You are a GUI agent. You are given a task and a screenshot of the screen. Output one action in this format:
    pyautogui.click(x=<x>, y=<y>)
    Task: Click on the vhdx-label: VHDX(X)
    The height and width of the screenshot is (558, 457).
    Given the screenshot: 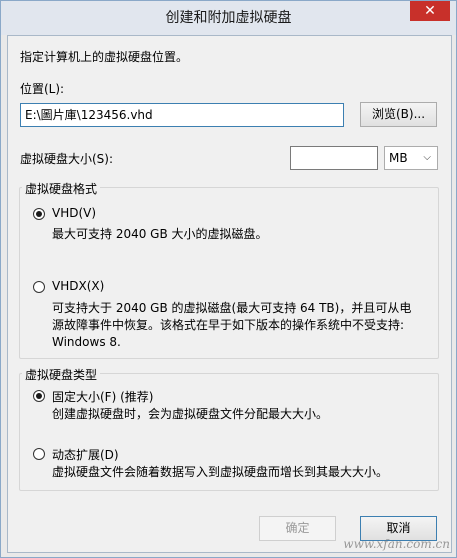 What is the action you would take?
    pyautogui.click(x=78, y=286)
    